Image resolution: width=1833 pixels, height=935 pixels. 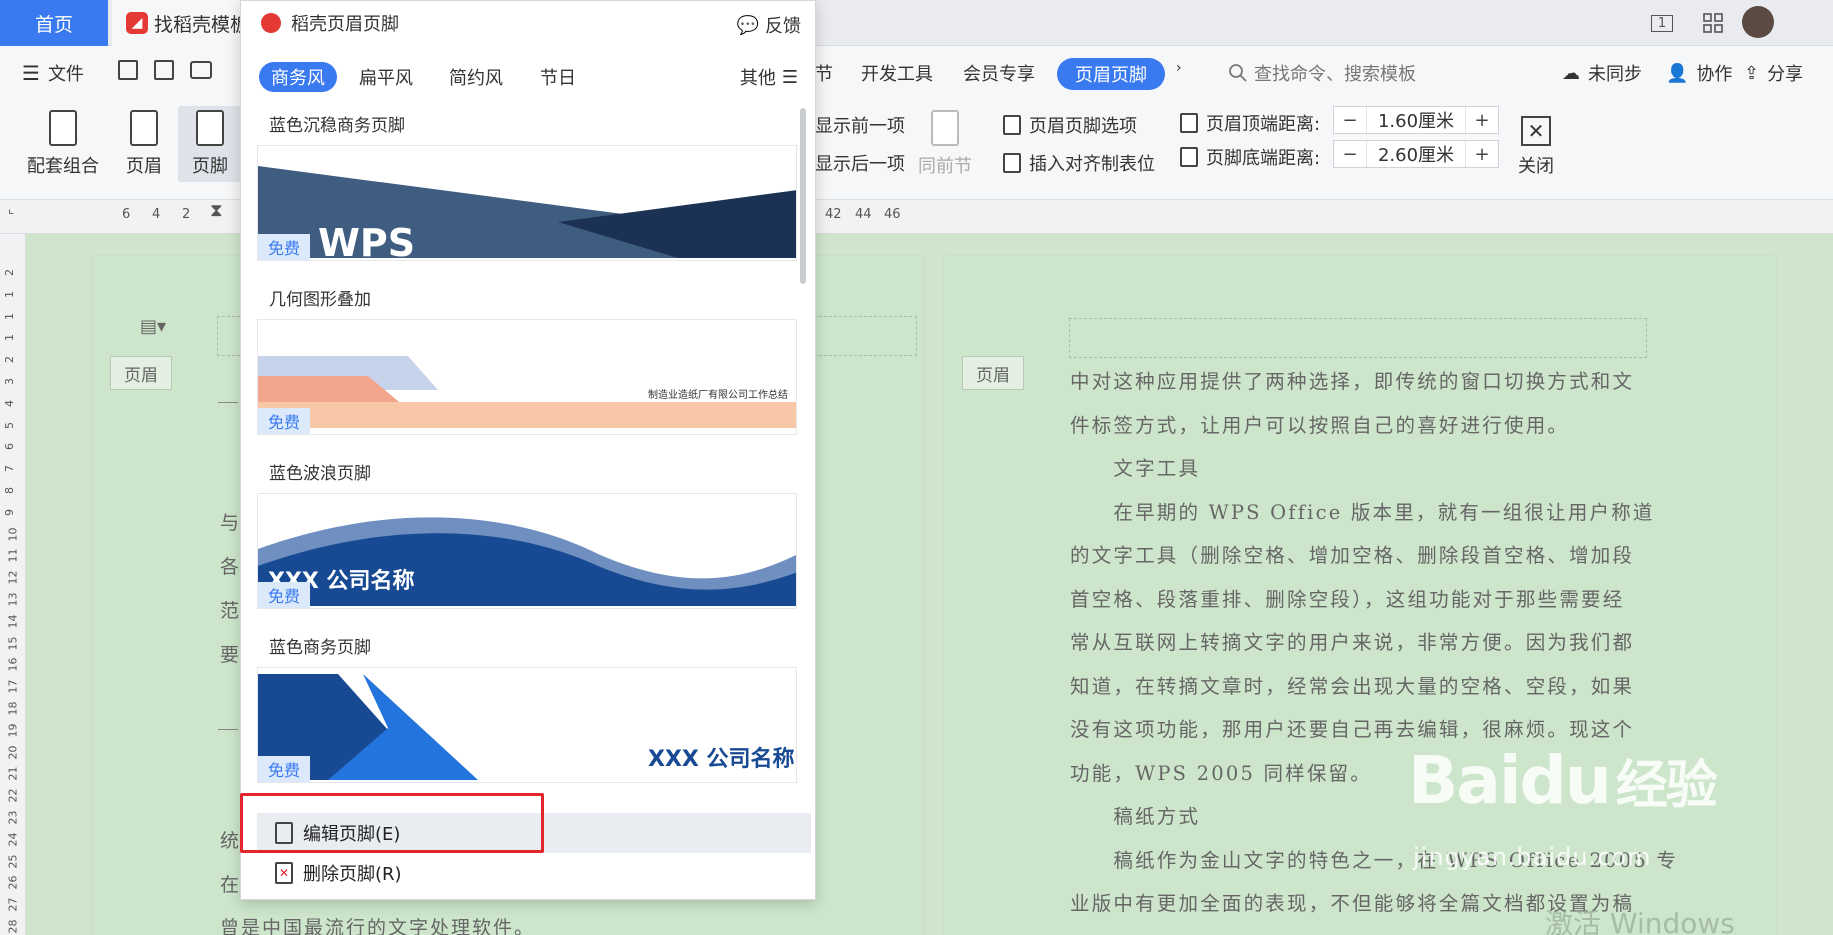 I want to click on show-next-button: 显示后一项, so click(x=860, y=163).